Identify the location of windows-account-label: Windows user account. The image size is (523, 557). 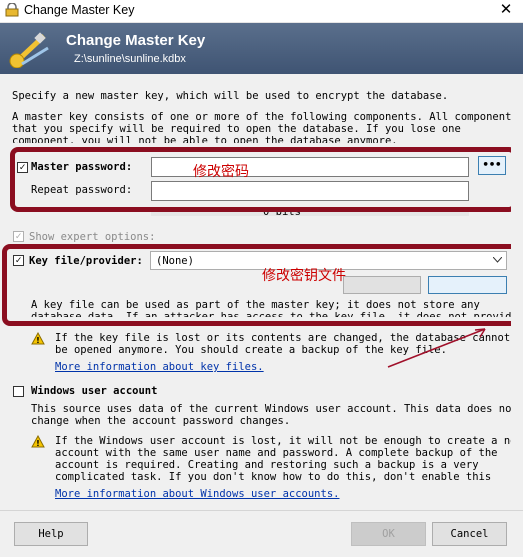
(94, 391).